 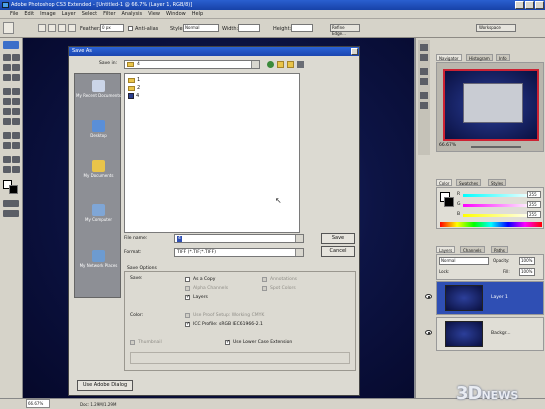 What do you see at coordinates (498, 195) in the screenshot?
I see `channel-r-slider` at bounding box center [498, 195].